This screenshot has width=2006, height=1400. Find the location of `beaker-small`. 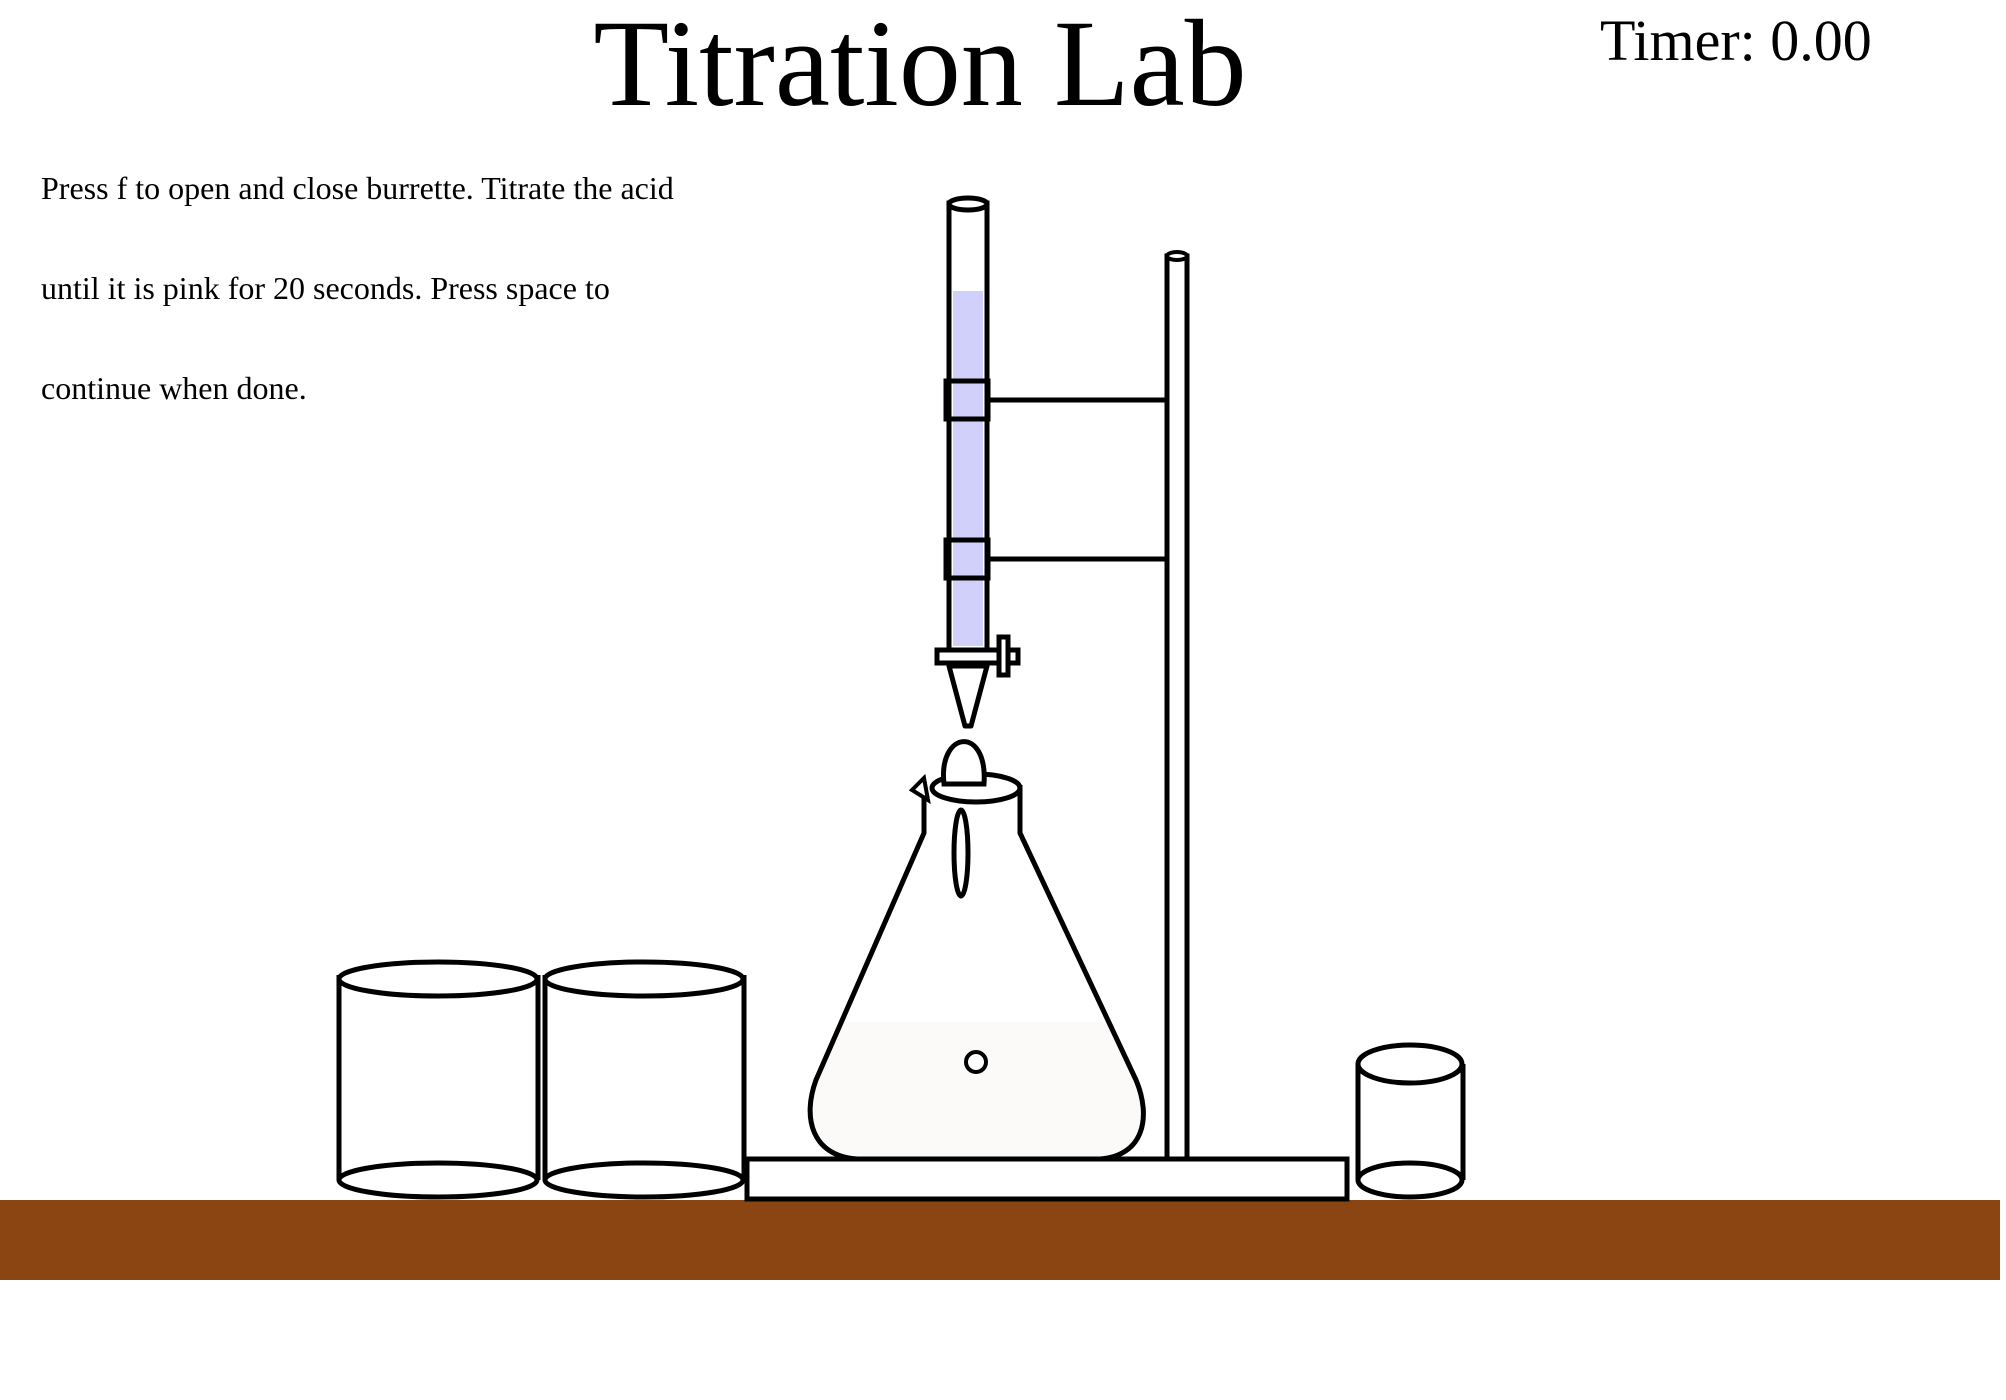

beaker-small is located at coordinates (1410, 1121).